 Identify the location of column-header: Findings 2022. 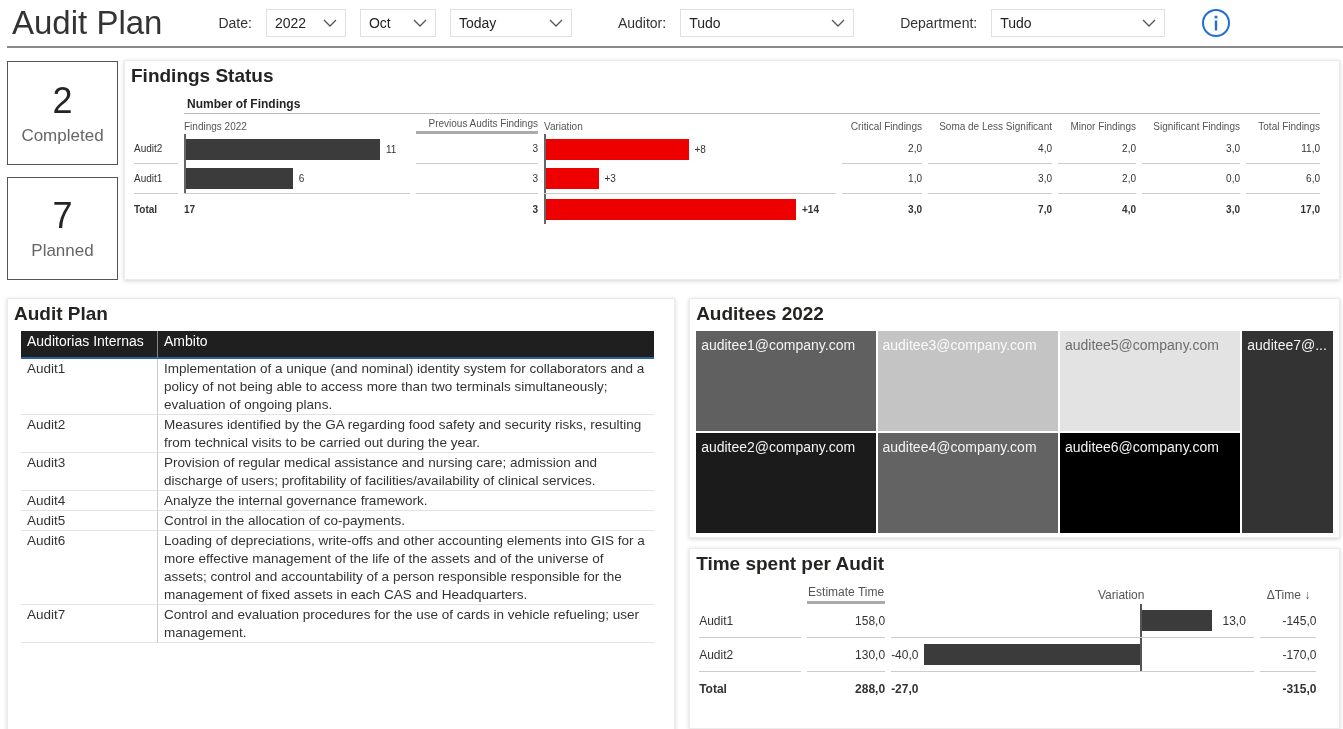
(297, 125).